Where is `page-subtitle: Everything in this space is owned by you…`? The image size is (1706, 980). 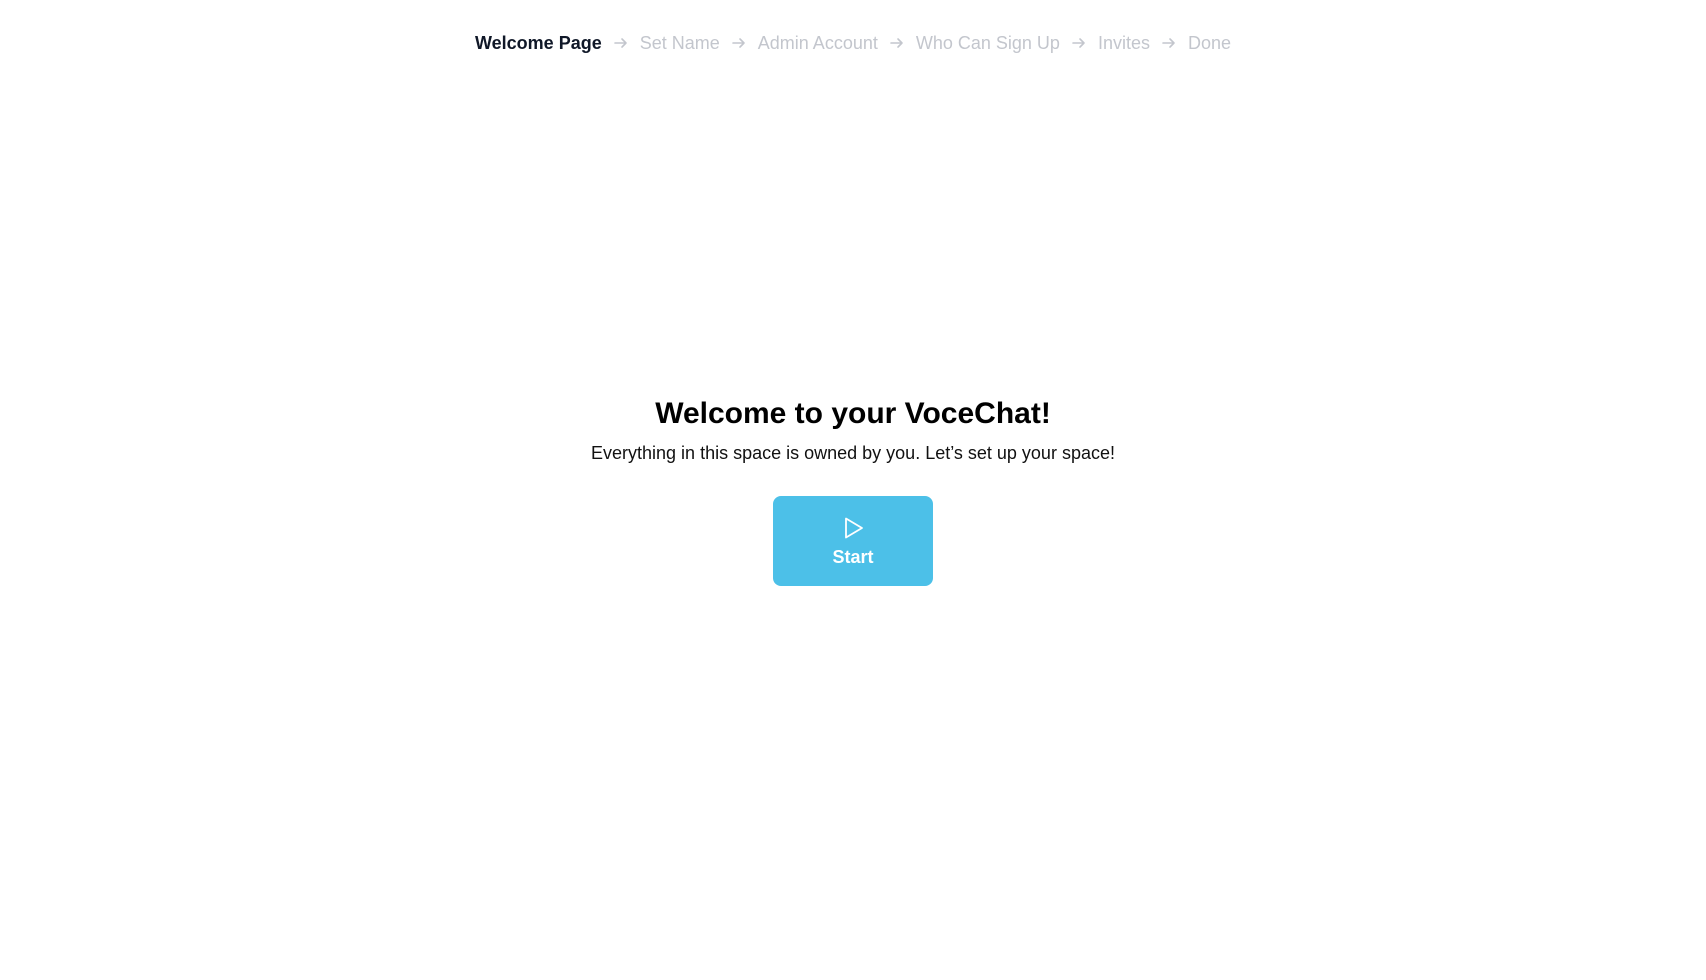
page-subtitle: Everything in this space is owned by you… is located at coordinates (853, 453).